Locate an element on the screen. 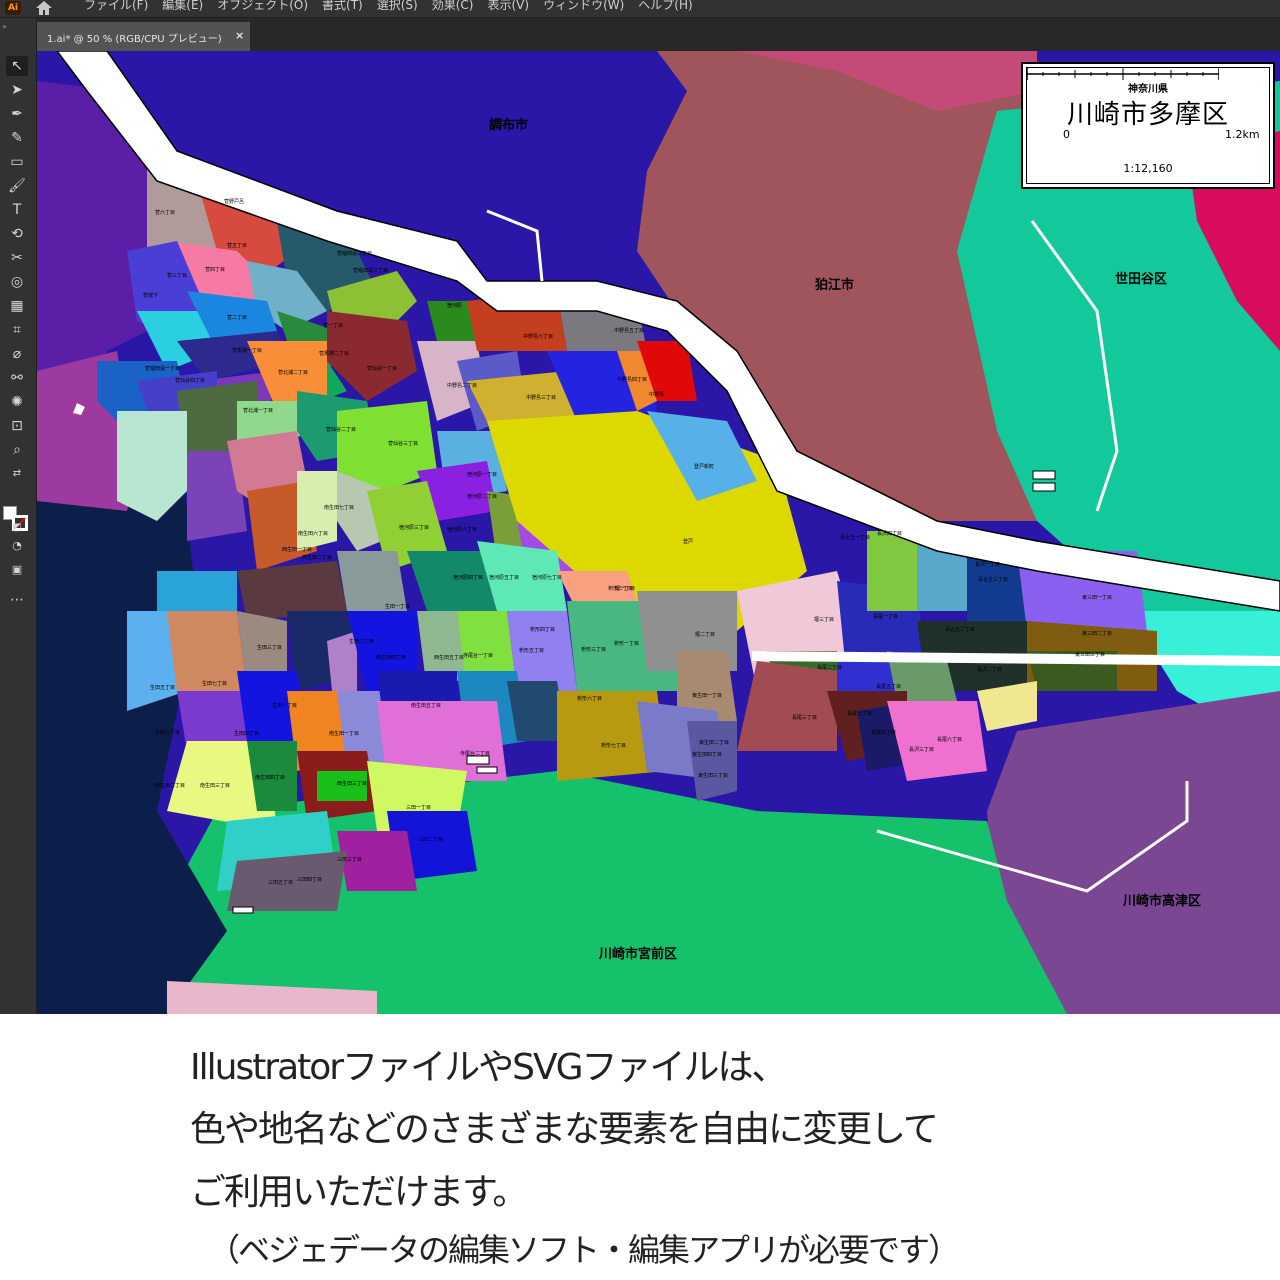 This screenshot has width=1280, height=1280. scissors-tool-icon: ✂ is located at coordinates (17, 258).